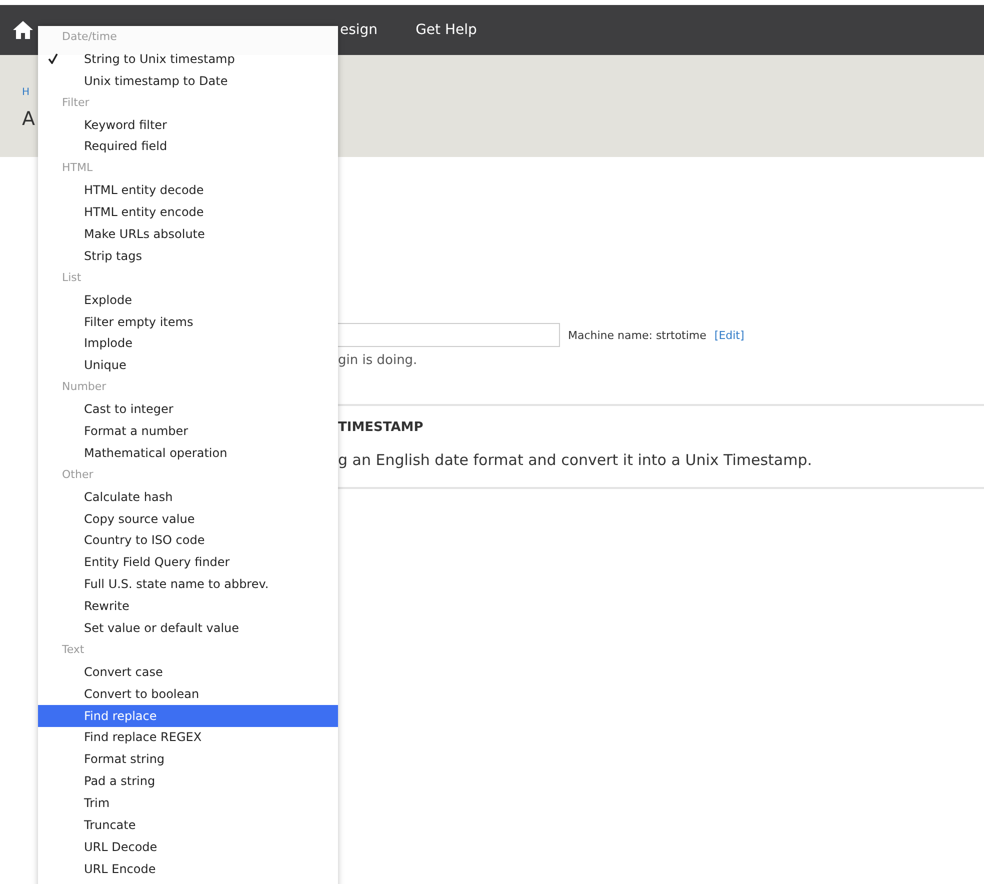 This screenshot has height=884, width=984. What do you see at coordinates (75, 102) in the screenshot?
I see `menu-group-header: Filter` at bounding box center [75, 102].